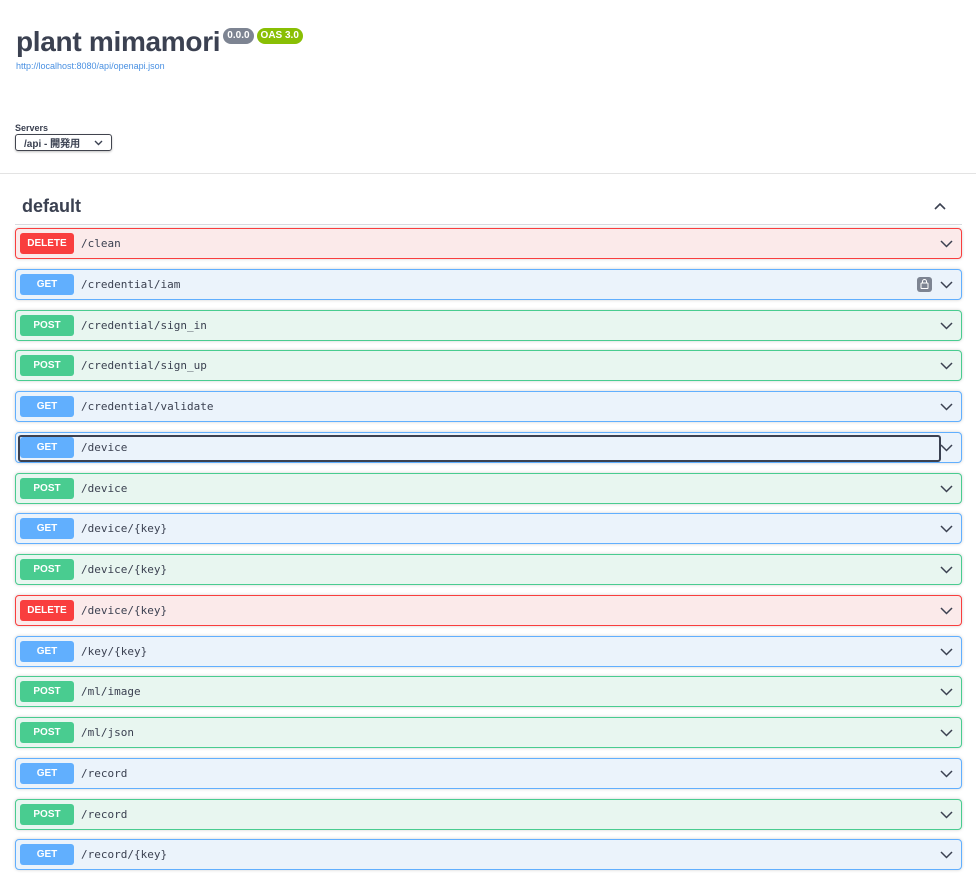  Describe the element at coordinates (159, 66) in the screenshot. I see `spec-url-link: http://localhost:8080/api/openapi.json` at that location.